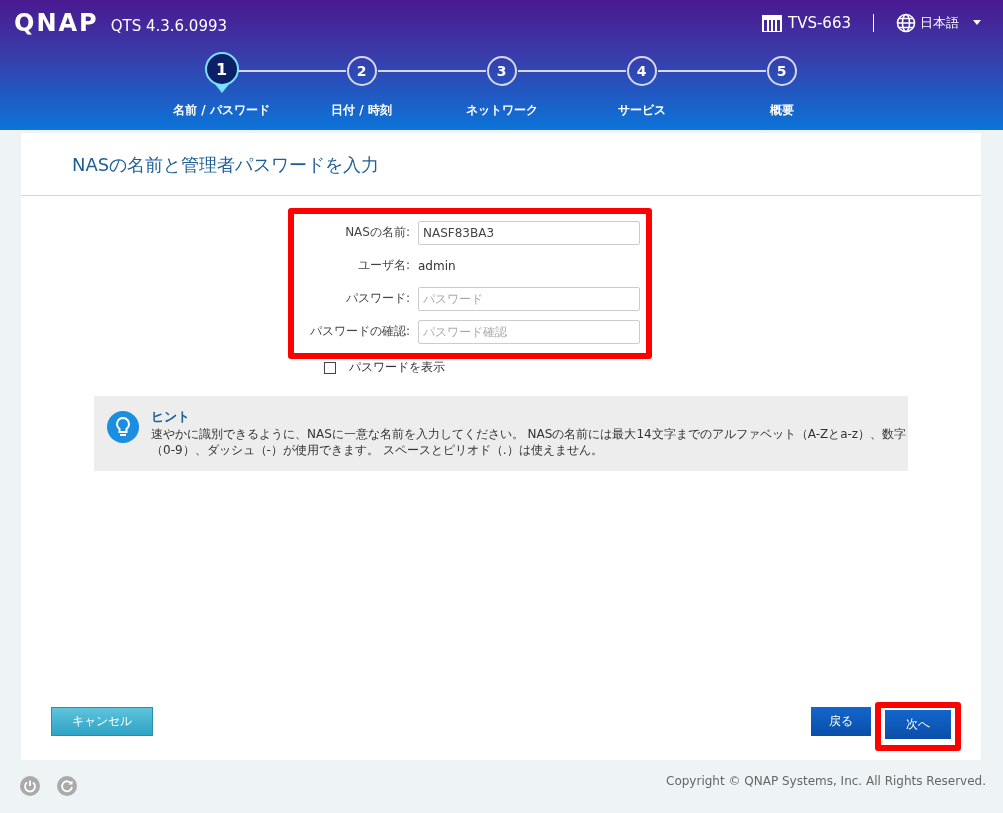 This screenshot has height=813, width=1003. I want to click on step-label: 概要, so click(781, 110).